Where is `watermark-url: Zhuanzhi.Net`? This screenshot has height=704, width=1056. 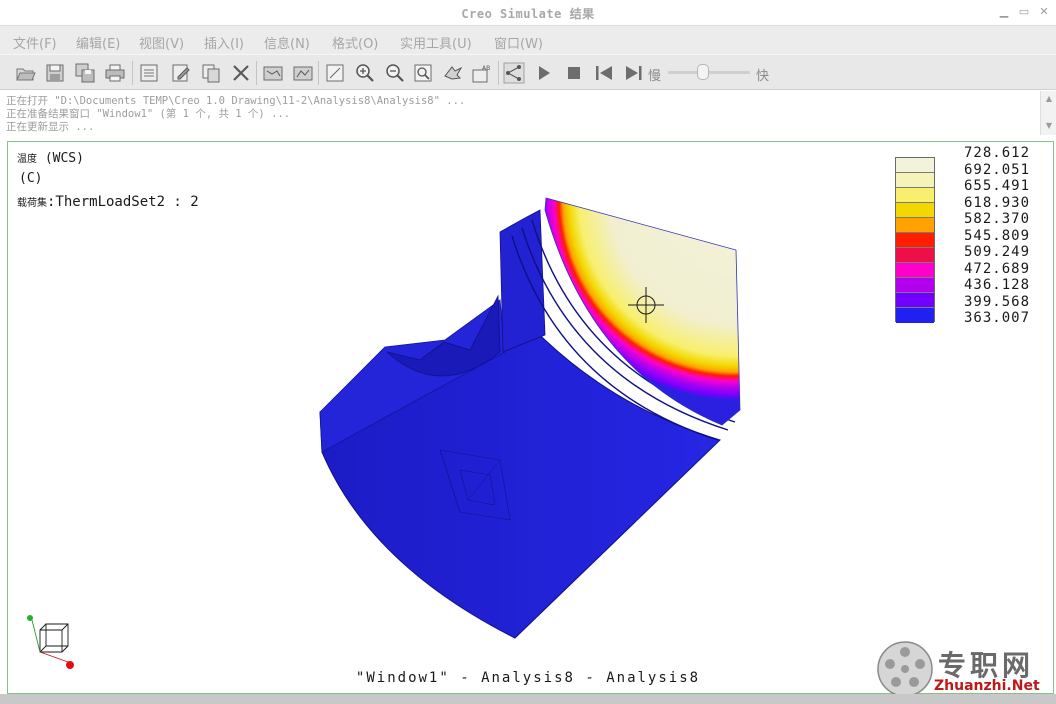 watermark-url: Zhuanzhi.Net is located at coordinates (987, 686).